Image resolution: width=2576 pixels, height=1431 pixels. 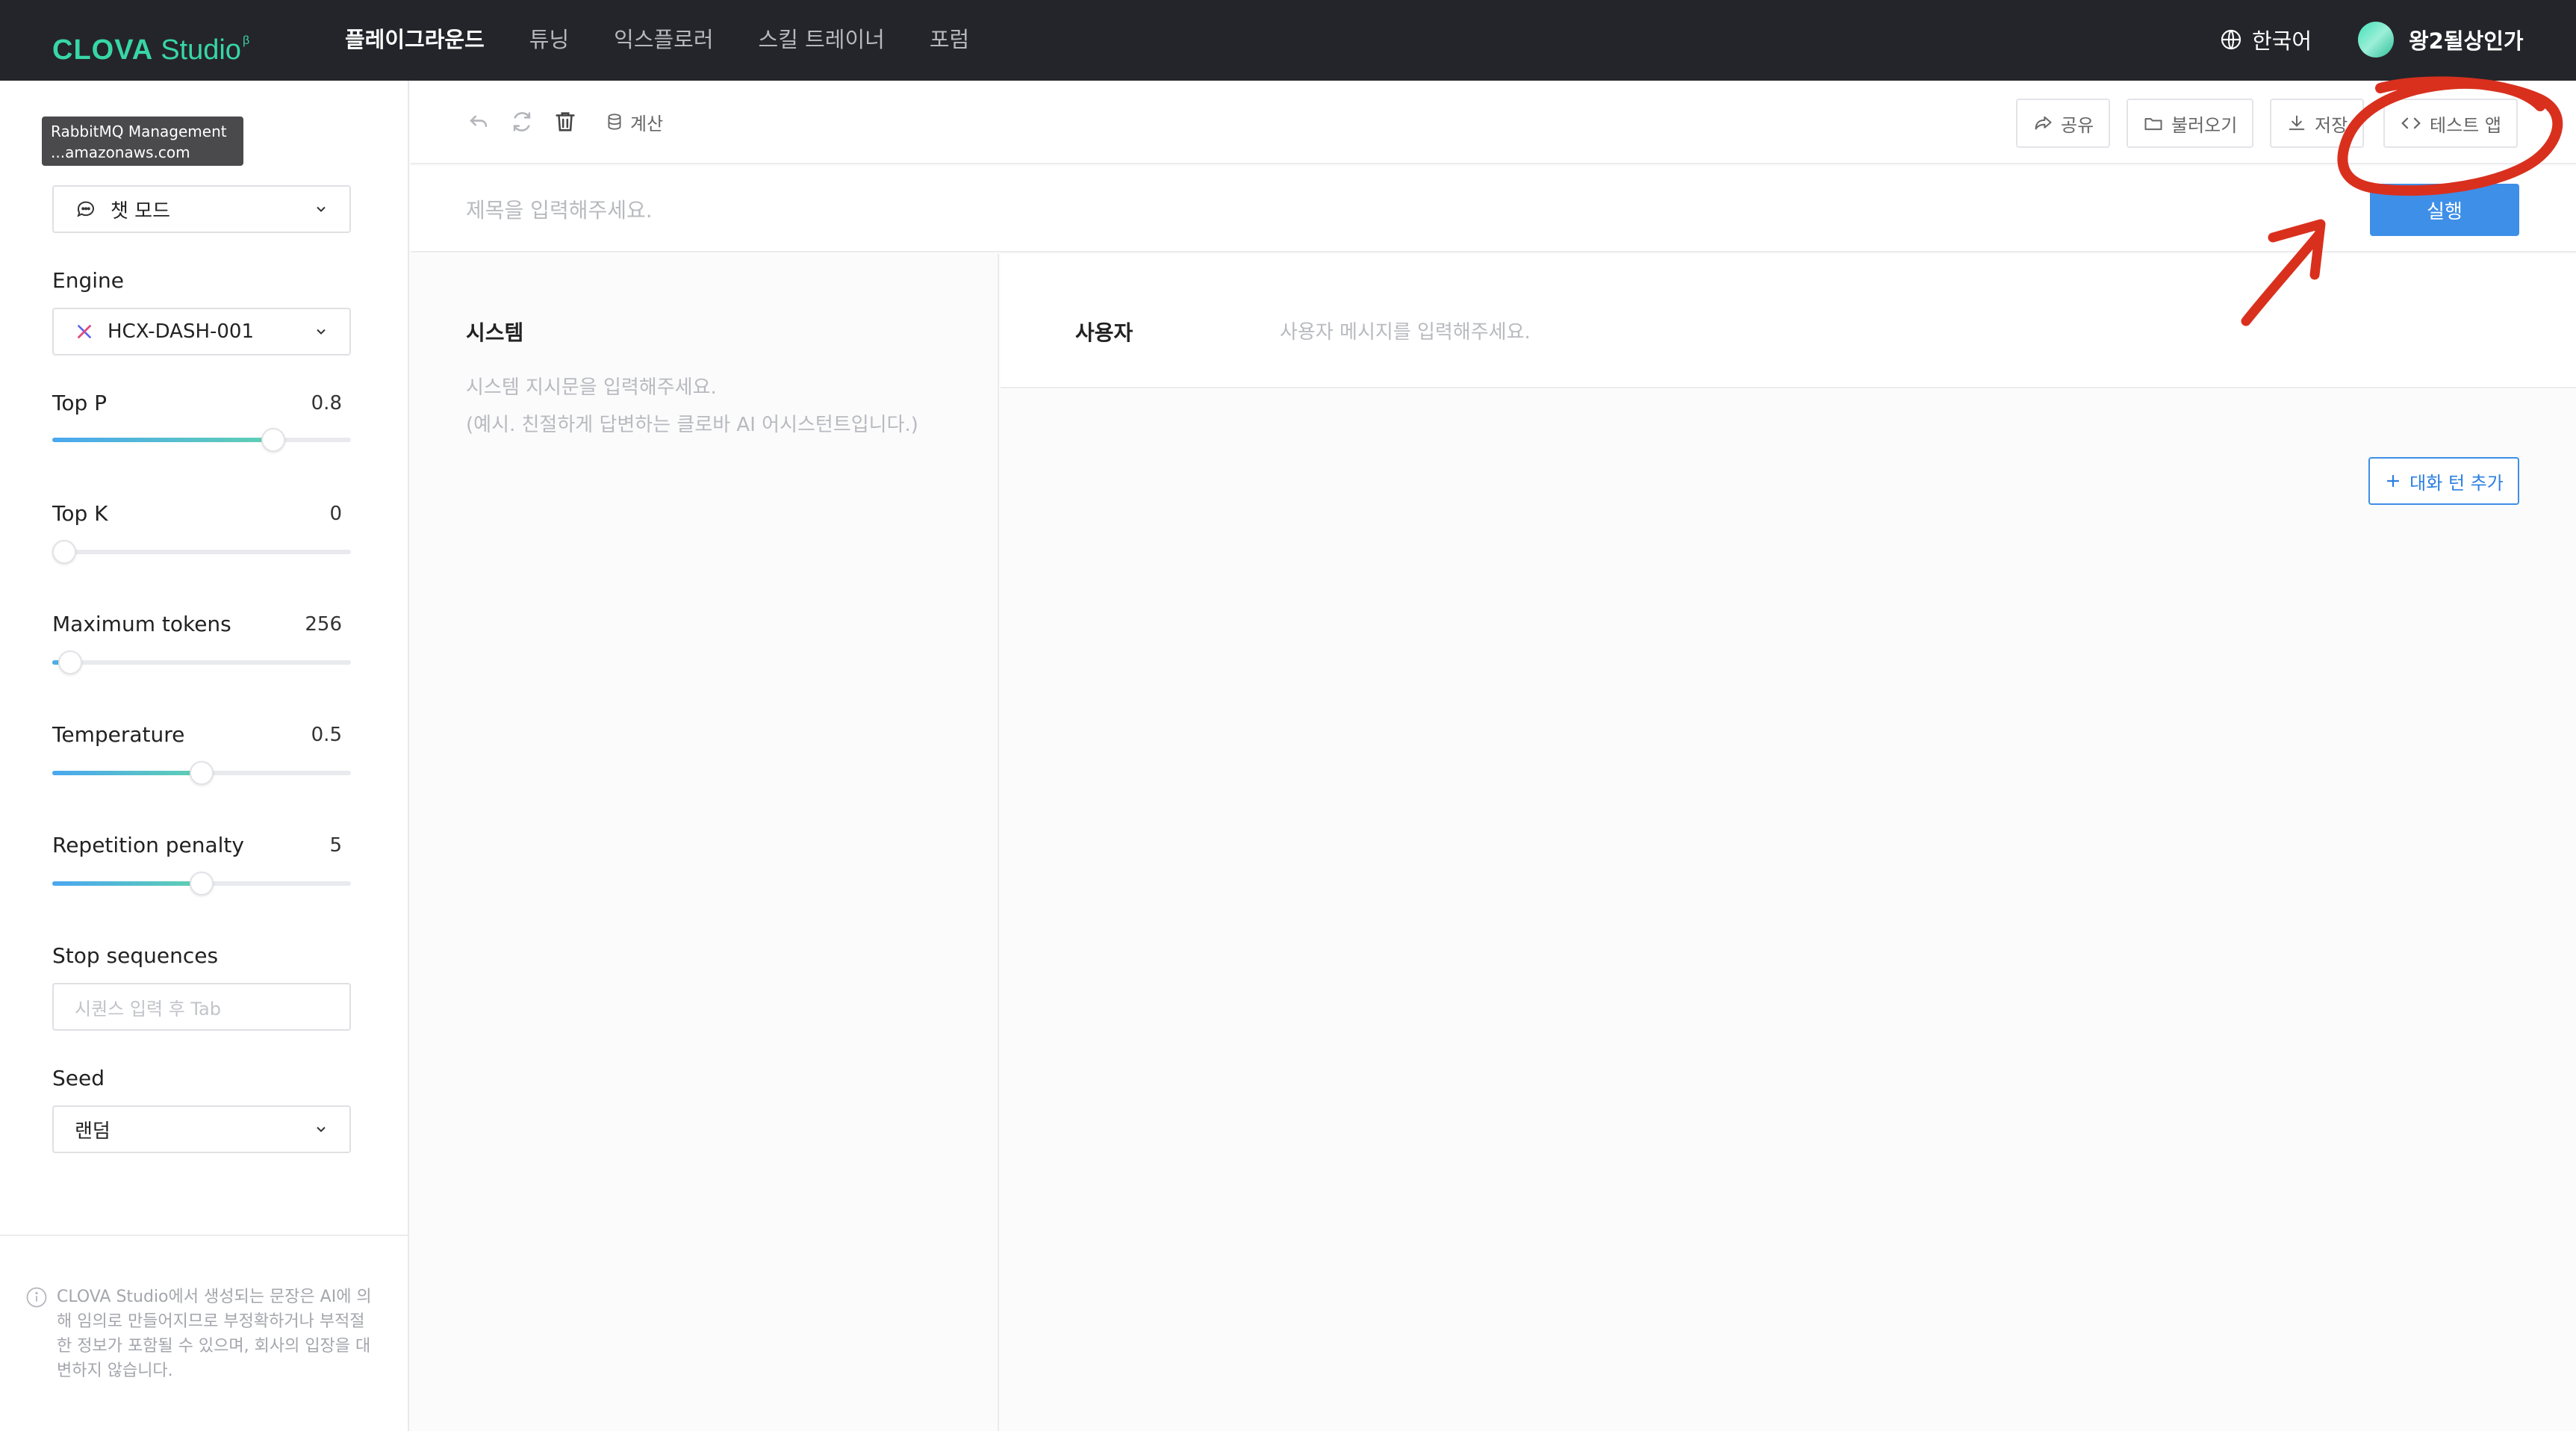 I want to click on top-p-slider, so click(x=201, y=440).